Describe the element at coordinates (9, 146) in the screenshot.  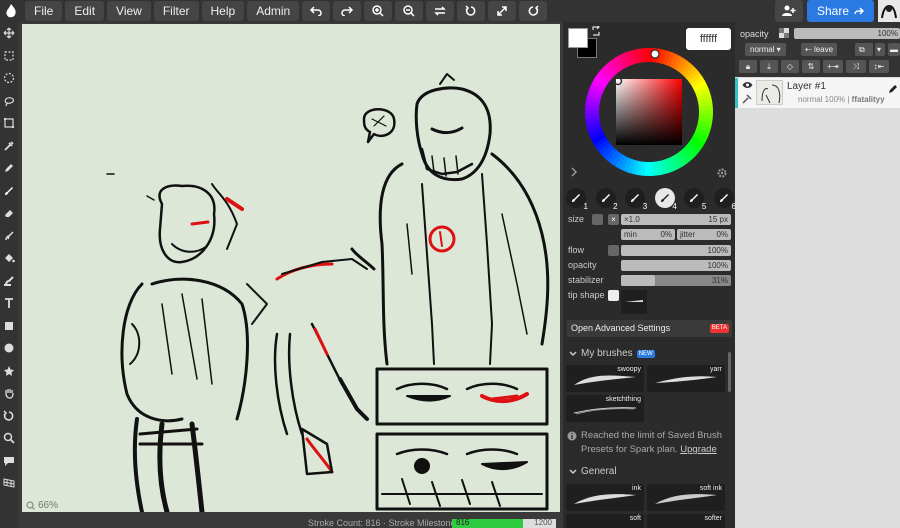
I see `eyedropper-icon` at that location.